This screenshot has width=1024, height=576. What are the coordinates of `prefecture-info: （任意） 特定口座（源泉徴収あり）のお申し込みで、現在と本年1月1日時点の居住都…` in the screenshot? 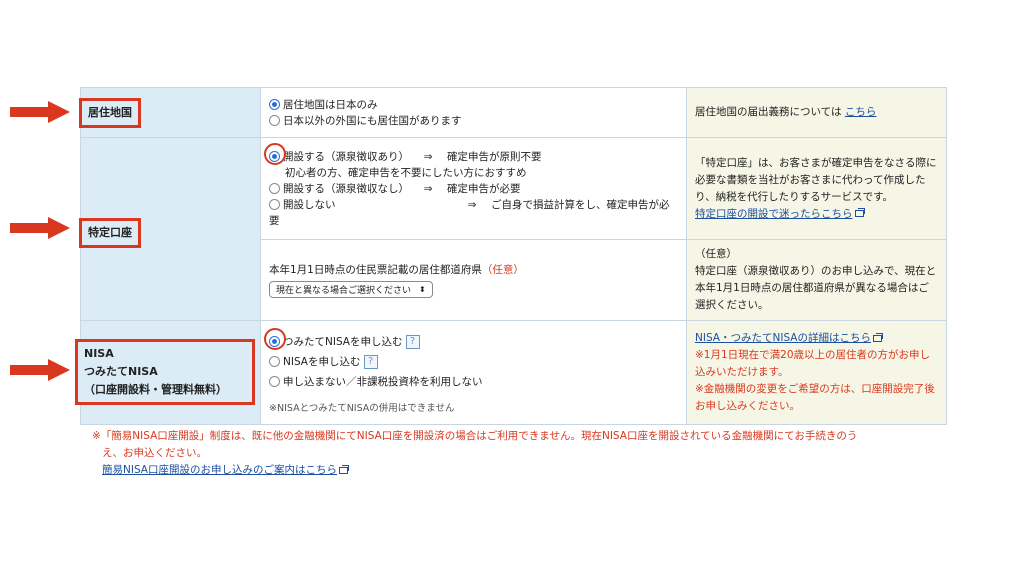 It's located at (816, 280).